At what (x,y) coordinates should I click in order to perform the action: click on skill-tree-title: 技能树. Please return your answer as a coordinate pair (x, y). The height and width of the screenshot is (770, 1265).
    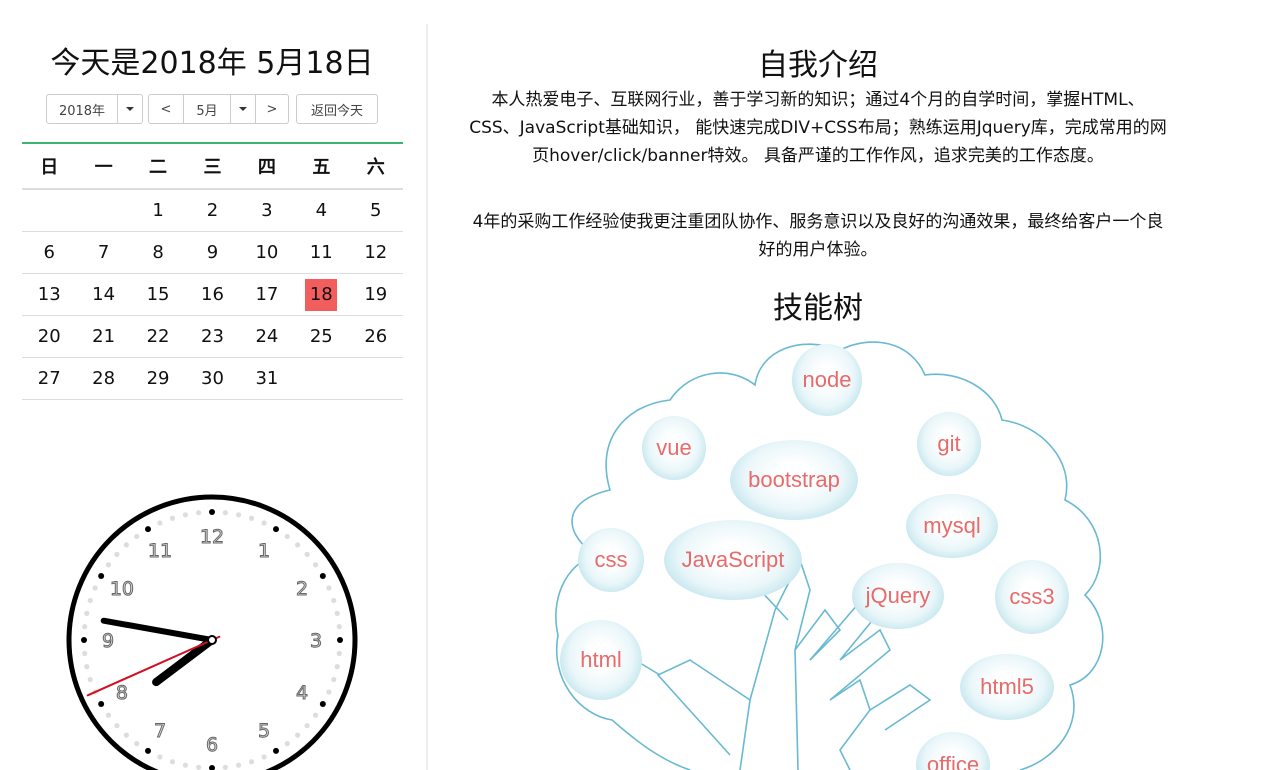
    Looking at the image, I should click on (818, 308).